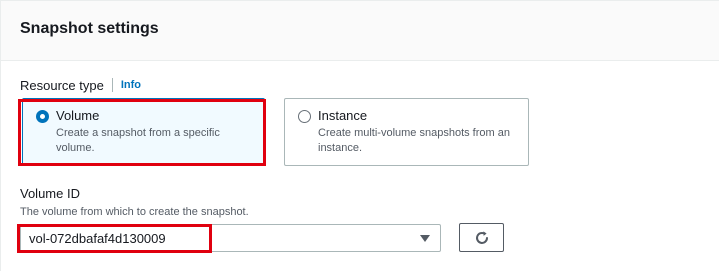 This screenshot has height=271, width=719. Describe the element at coordinates (131, 85) in the screenshot. I see `info-link: Info` at that location.